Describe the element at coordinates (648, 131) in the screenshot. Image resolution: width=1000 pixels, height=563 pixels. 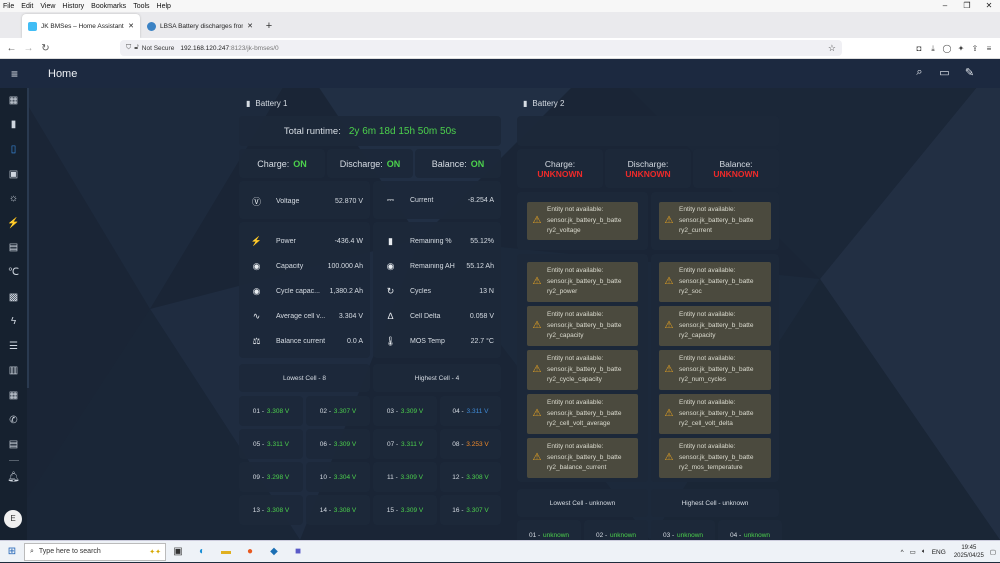
I see `battery2-runtime-card` at that location.